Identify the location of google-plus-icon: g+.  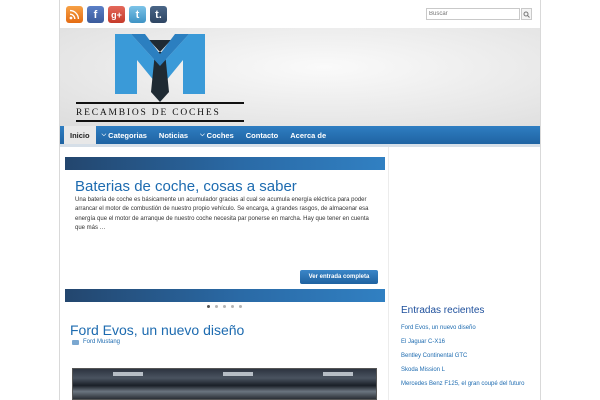
(116, 14).